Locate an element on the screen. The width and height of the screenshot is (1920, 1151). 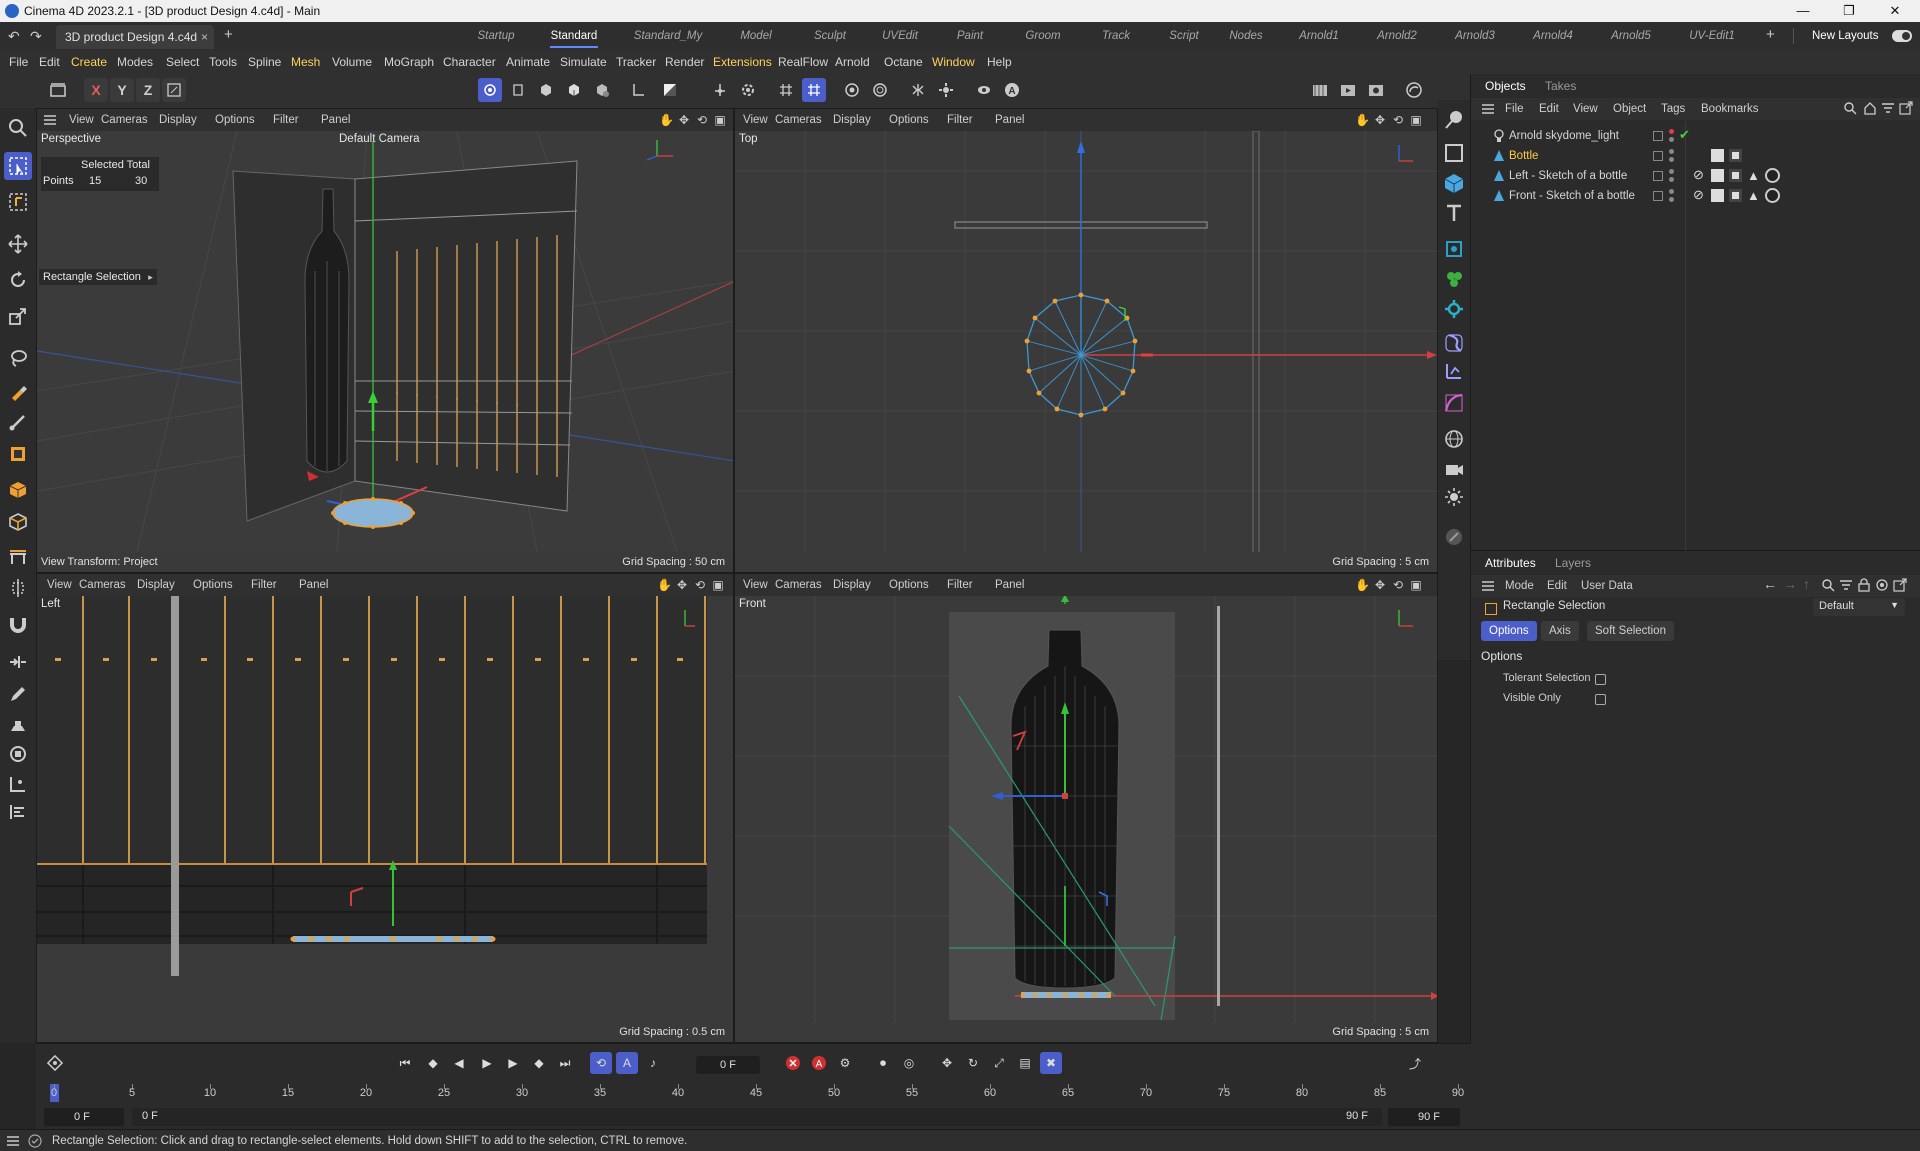
add-layout-button: + is located at coordinates (1770, 34).